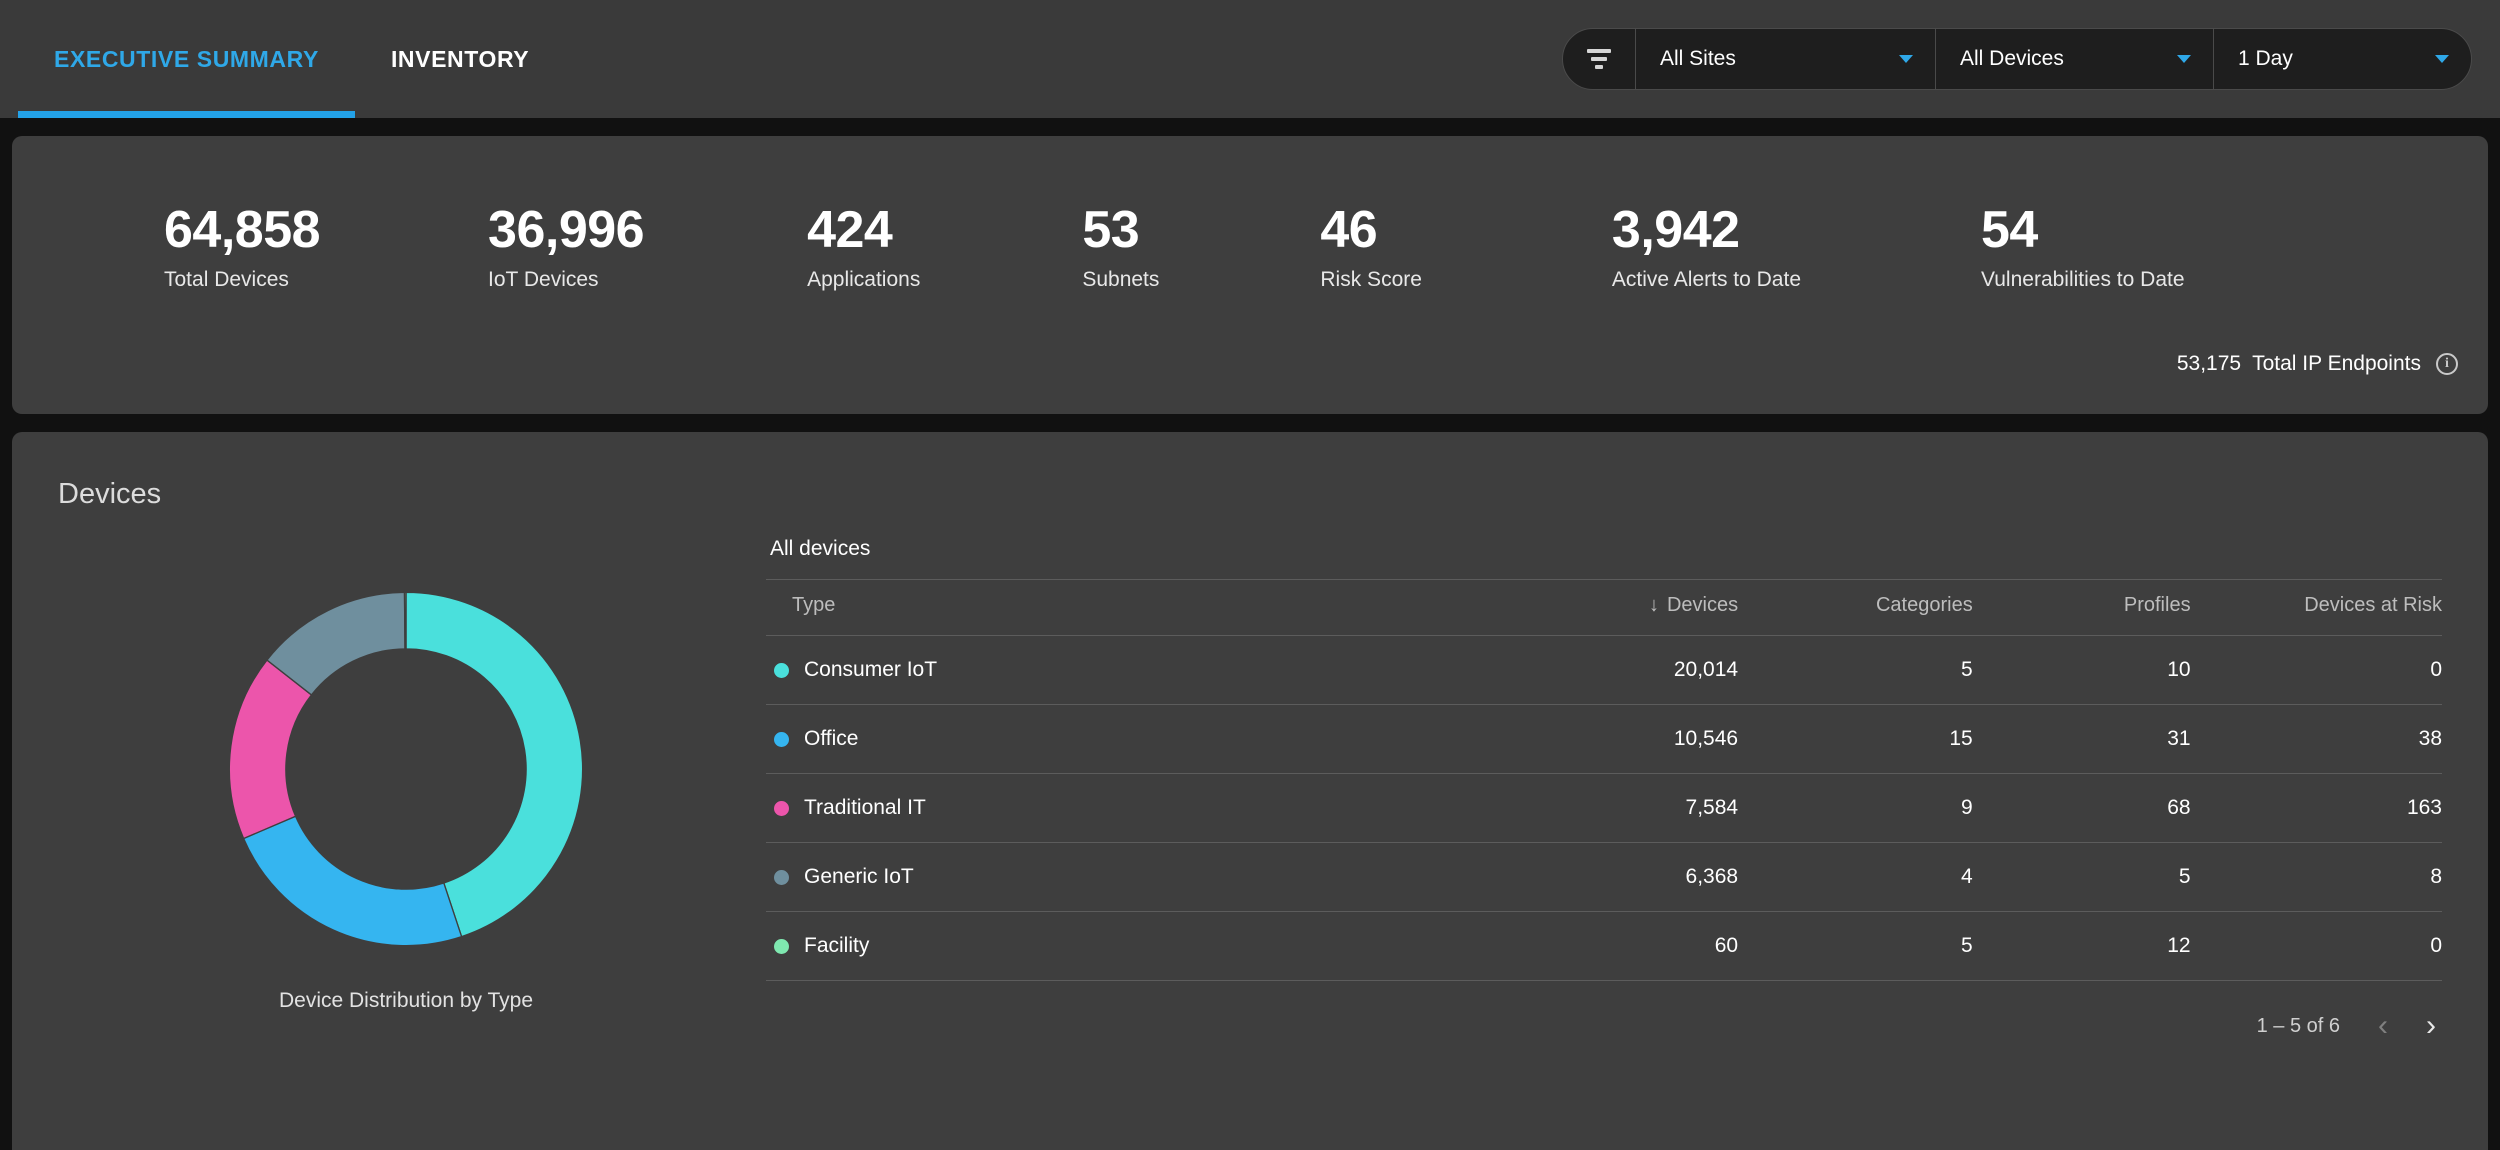 Image resolution: width=2500 pixels, height=1150 pixels. What do you see at coordinates (1612, 670) in the screenshot?
I see `cell-devices: 20,014` at bounding box center [1612, 670].